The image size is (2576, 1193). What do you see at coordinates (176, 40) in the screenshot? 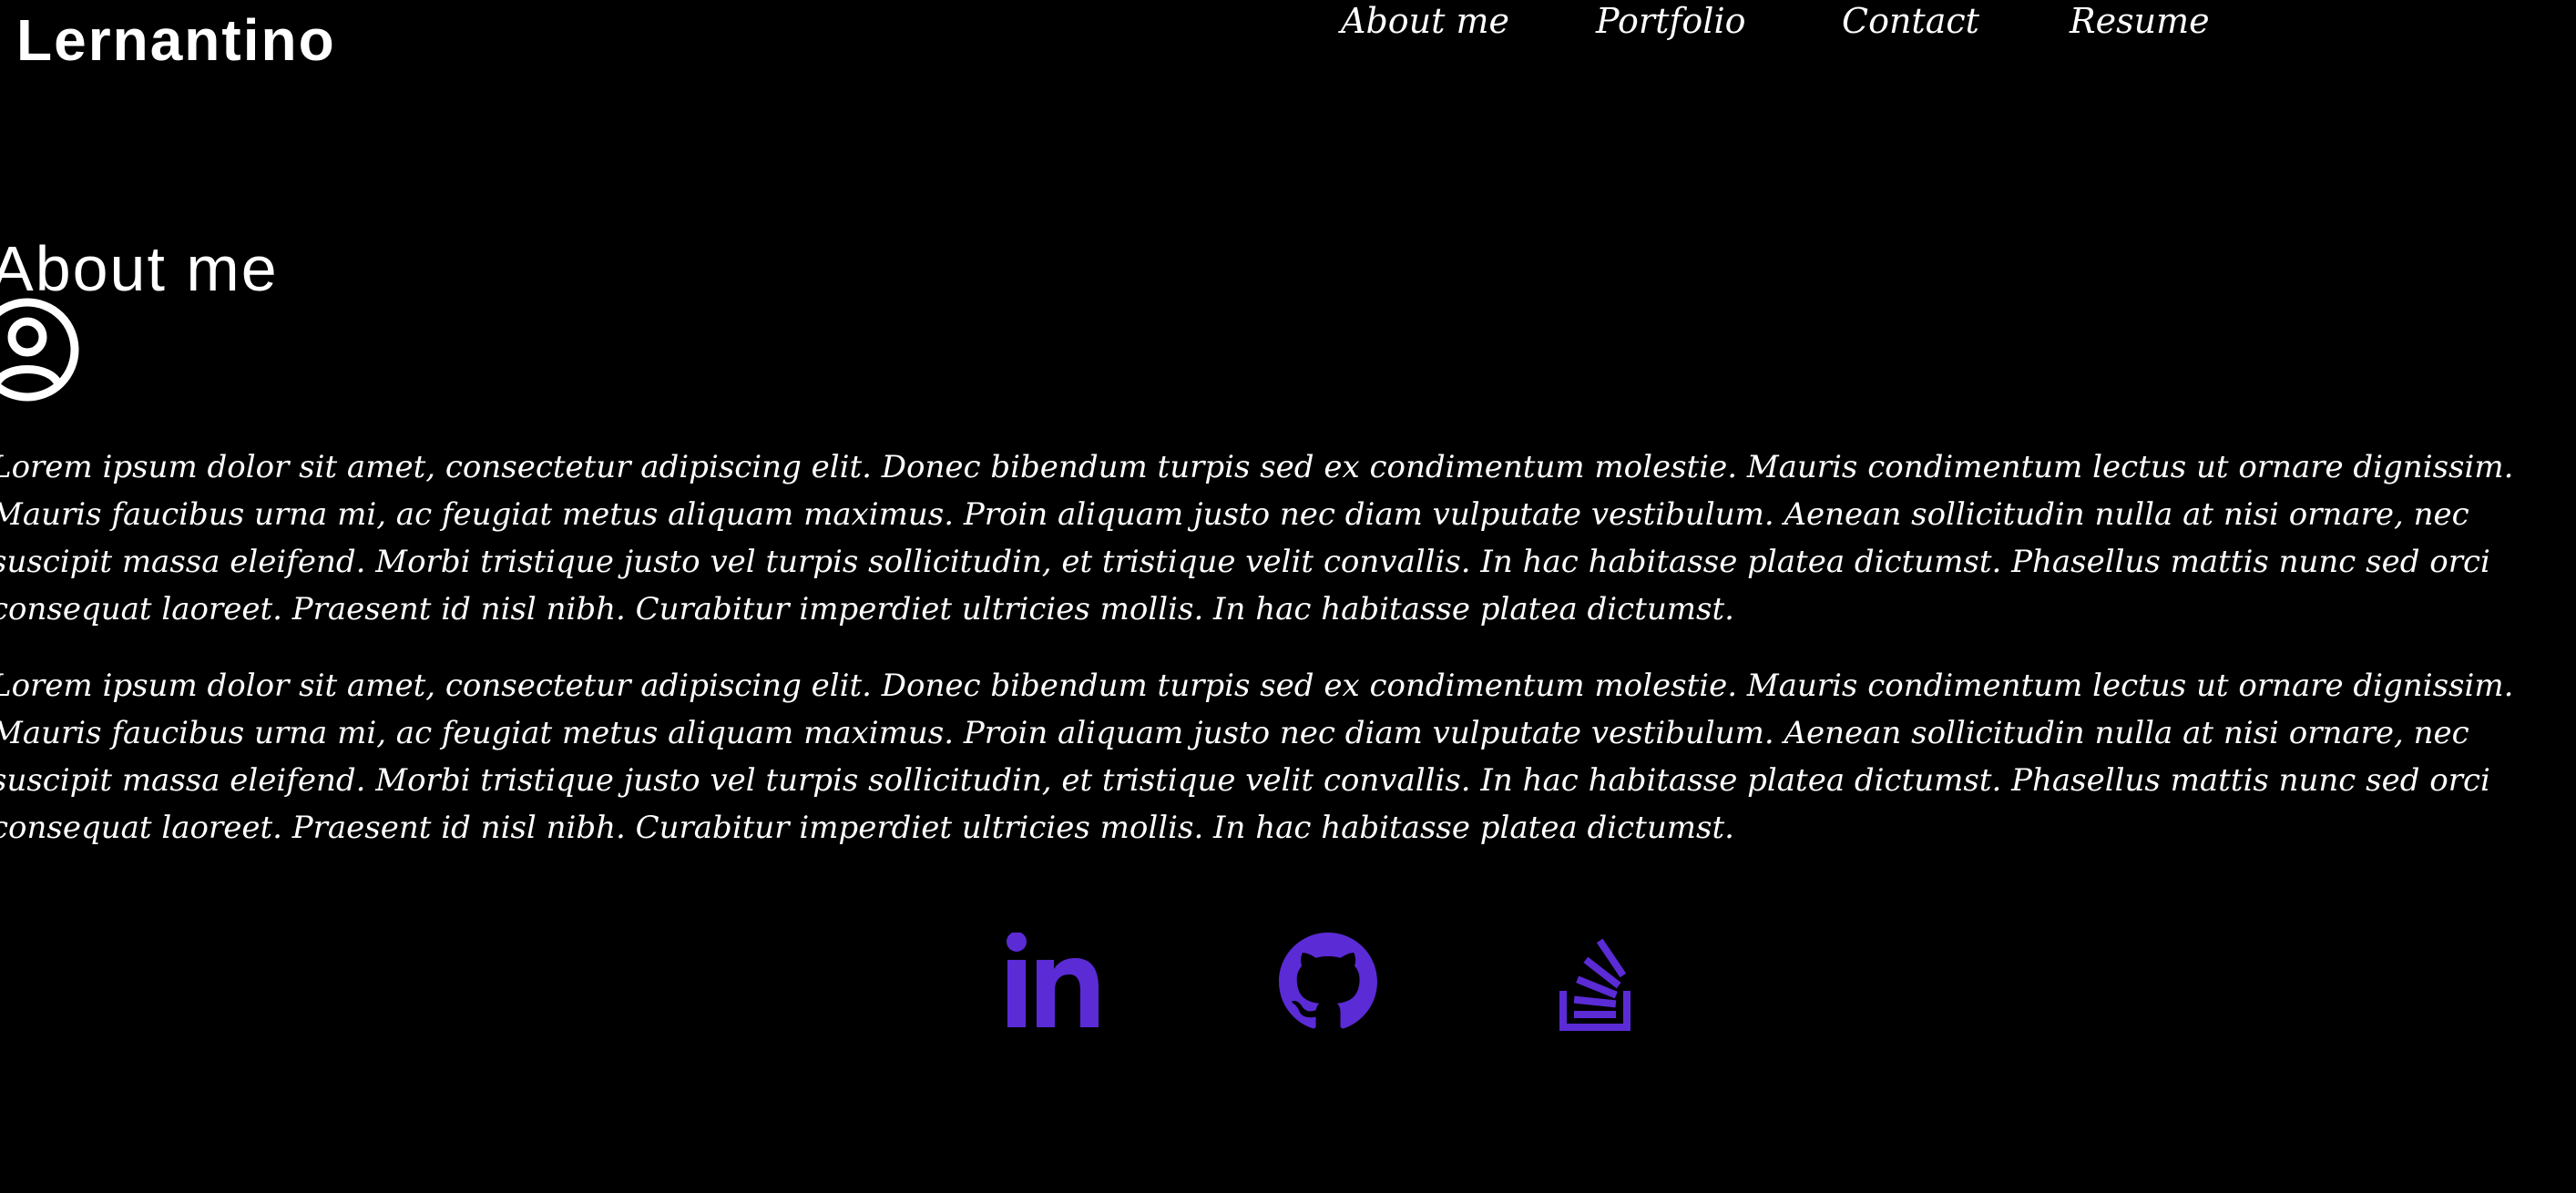
I see `site-brand: Lernantino` at bounding box center [176, 40].